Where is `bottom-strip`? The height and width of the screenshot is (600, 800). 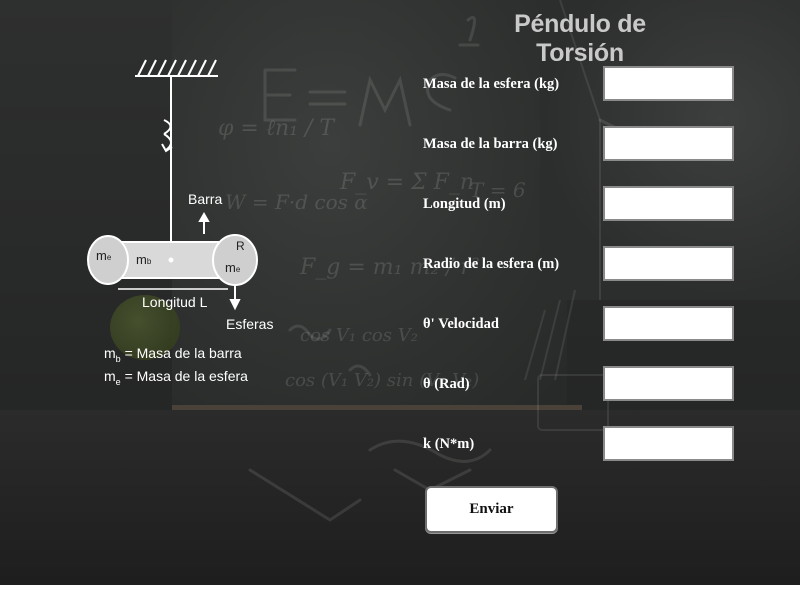
bottom-strip is located at coordinates (400, 592).